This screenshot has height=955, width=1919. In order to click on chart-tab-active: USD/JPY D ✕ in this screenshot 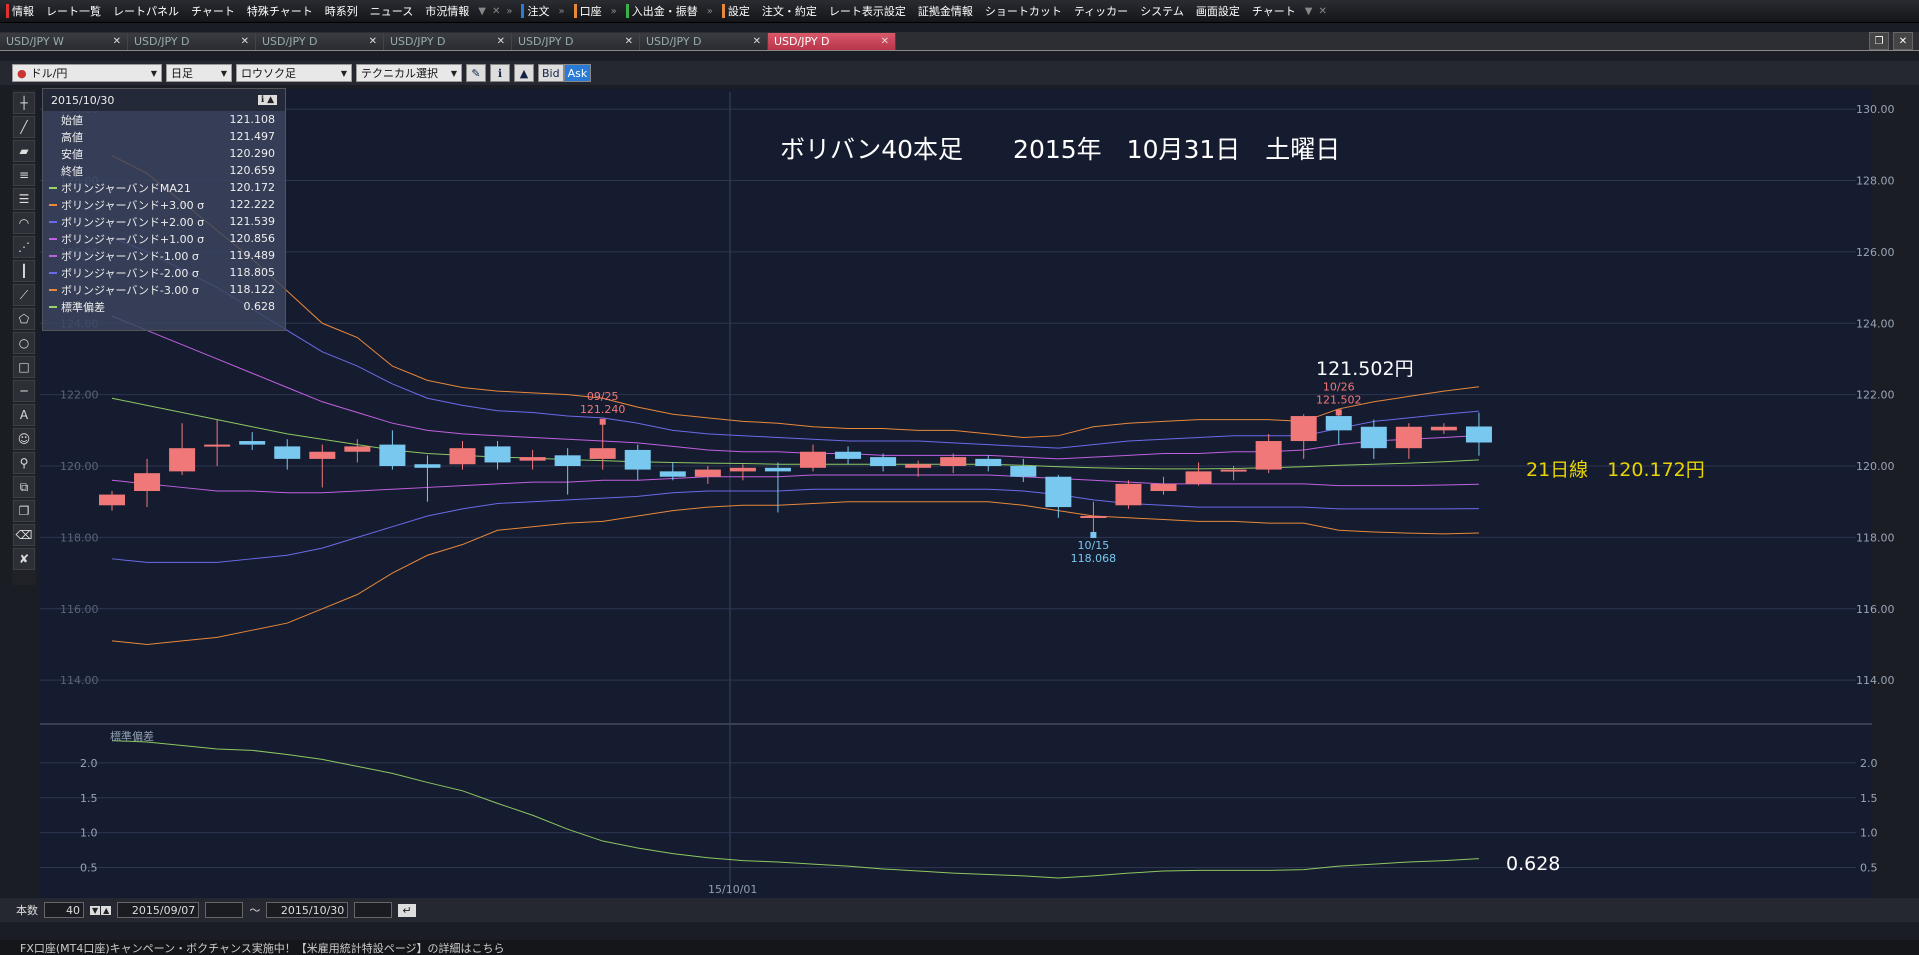, I will do `click(832, 41)`.